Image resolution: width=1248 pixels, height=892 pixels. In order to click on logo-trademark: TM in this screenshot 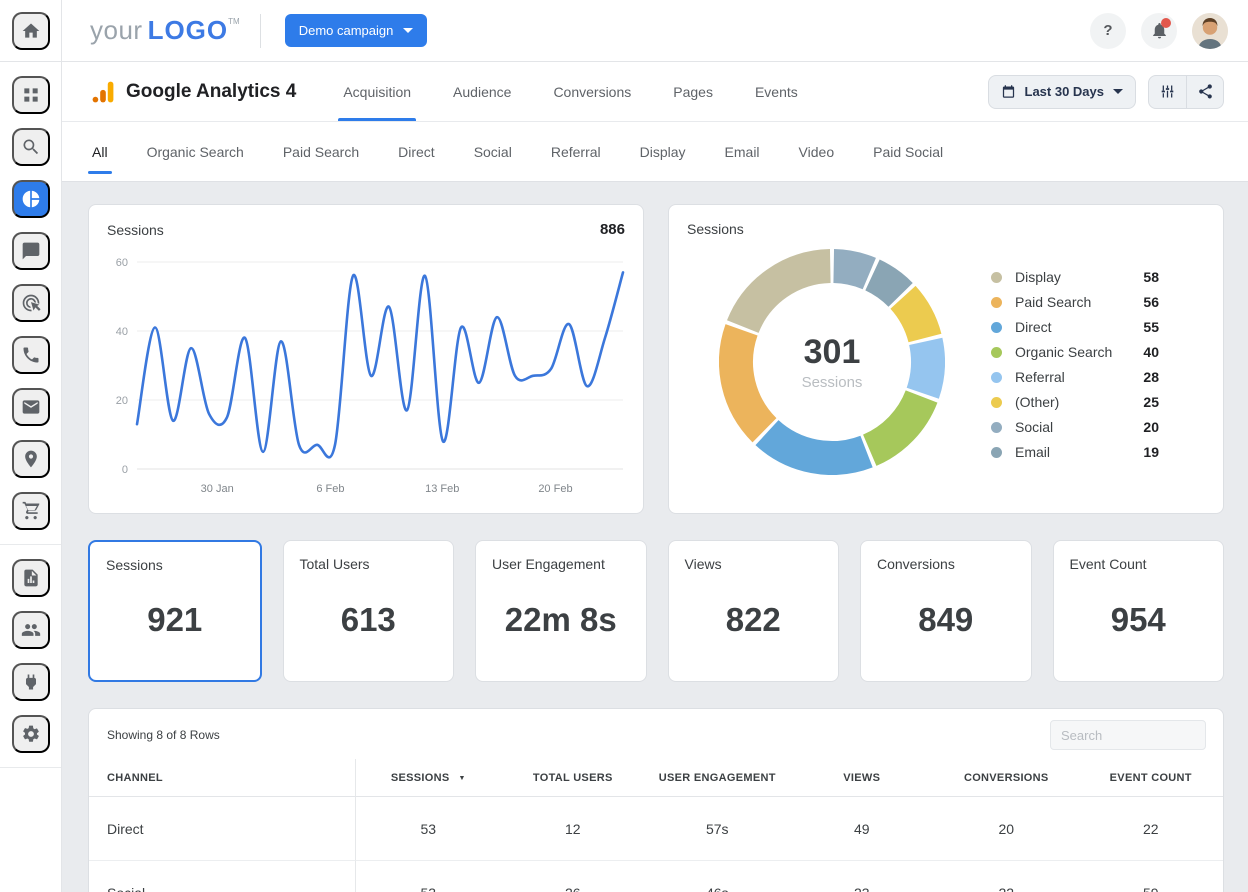, I will do `click(234, 21)`.